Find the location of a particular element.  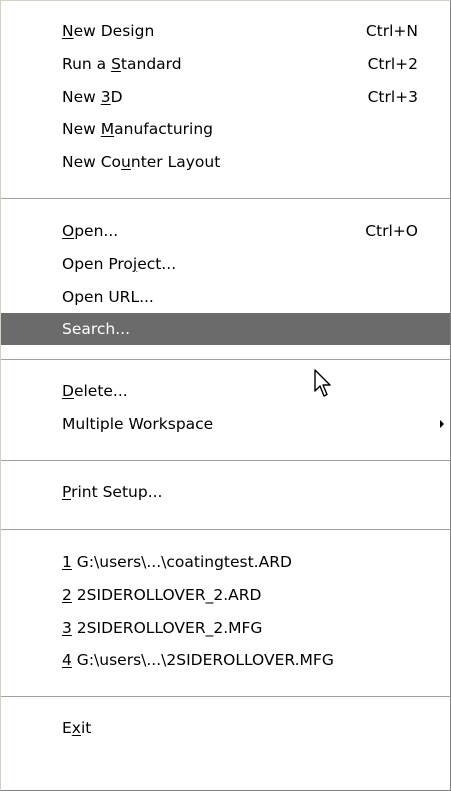

menu-item-recent-file-3: 3 2SIDEROLLOVER_2.MFG is located at coordinates (225, 628).